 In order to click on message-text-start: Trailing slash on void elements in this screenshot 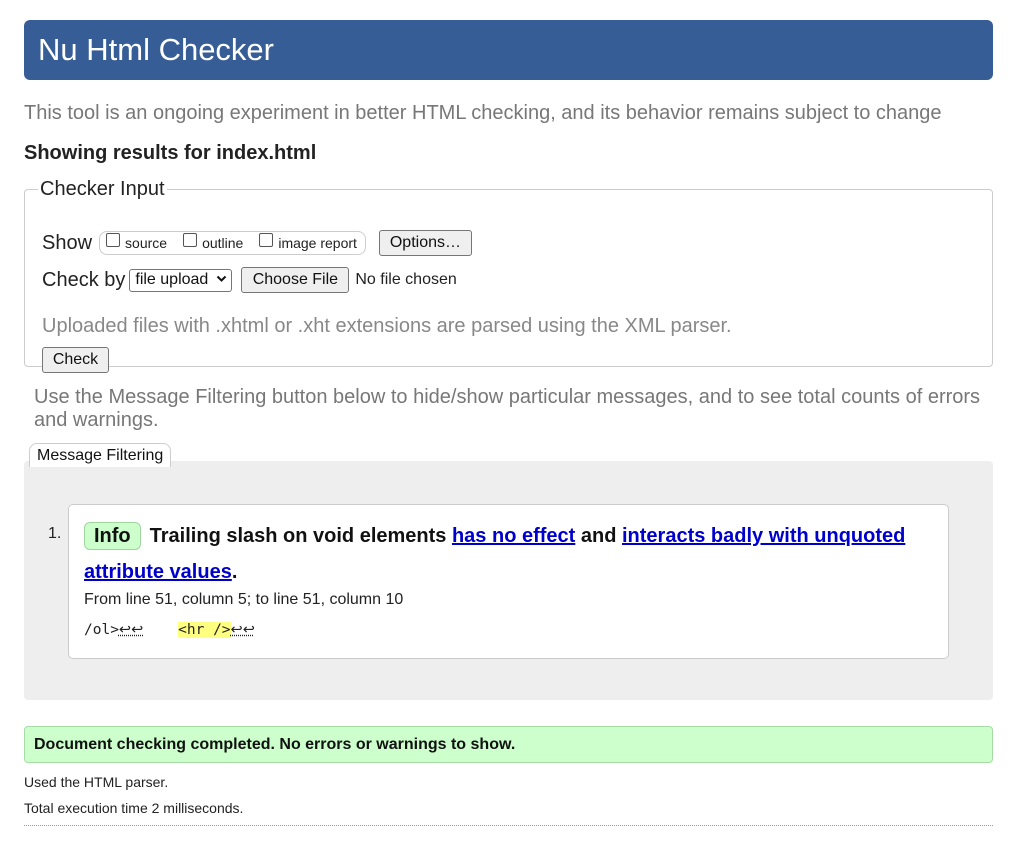, I will do `click(300, 536)`.